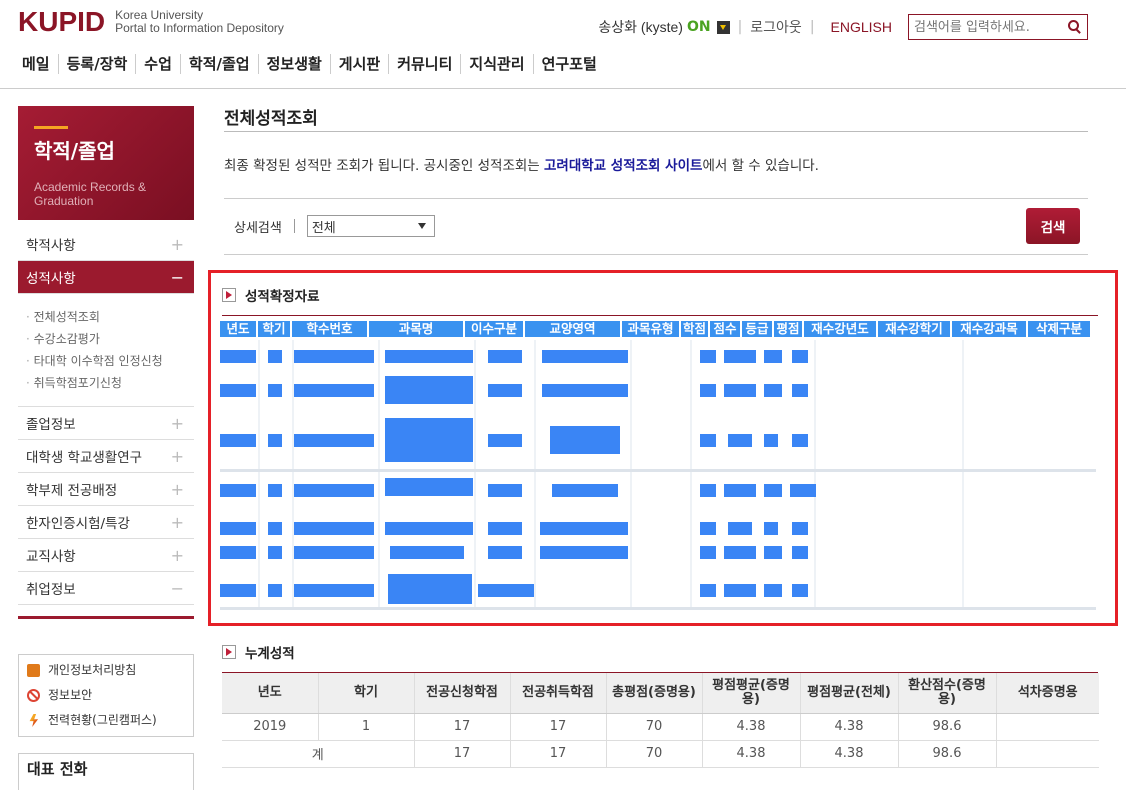 The height and width of the screenshot is (790, 1126). I want to click on submenu-item-transfer-credit: 타대학 이수학점 인정신청, so click(110, 361).